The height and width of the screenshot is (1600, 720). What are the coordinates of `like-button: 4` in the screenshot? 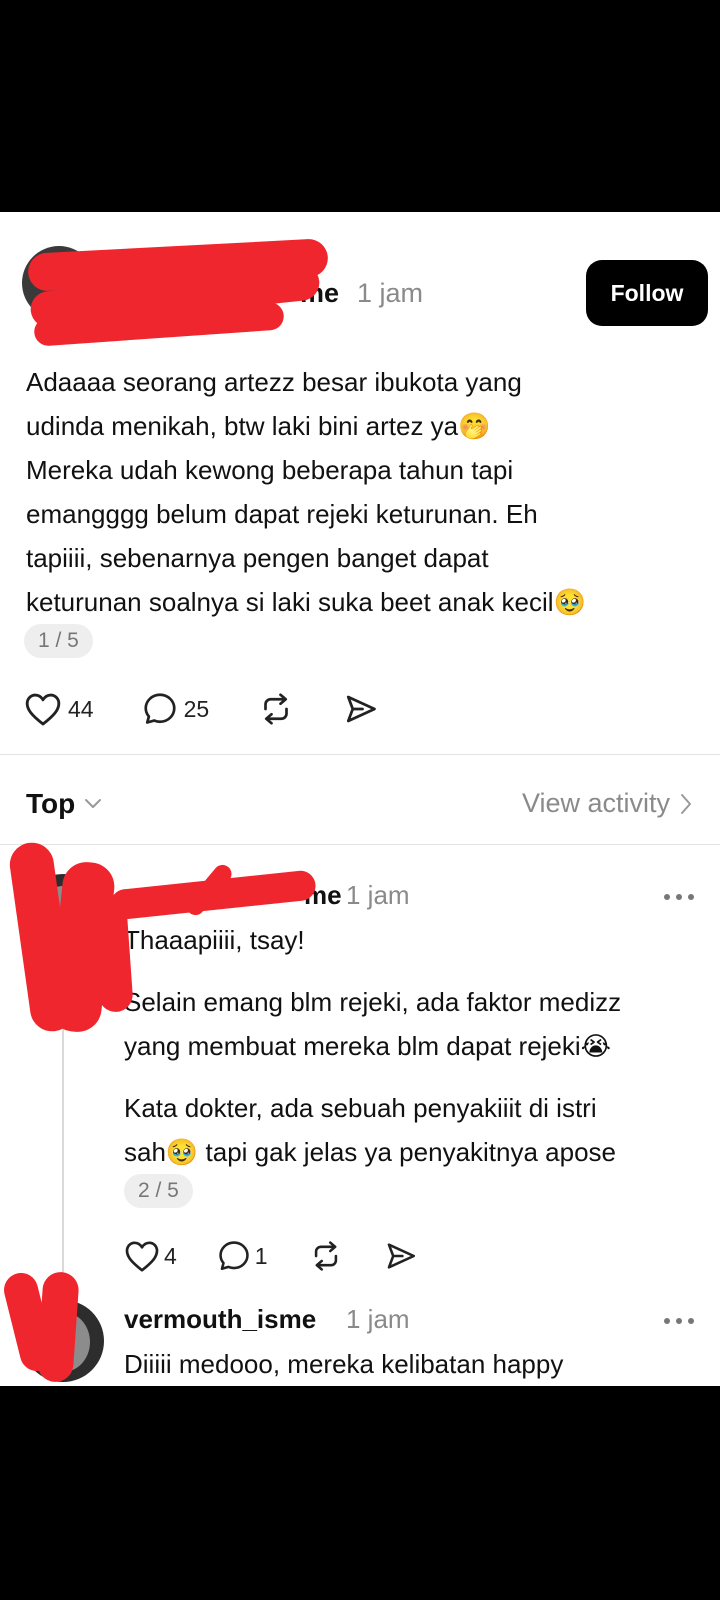 It's located at (150, 1256).